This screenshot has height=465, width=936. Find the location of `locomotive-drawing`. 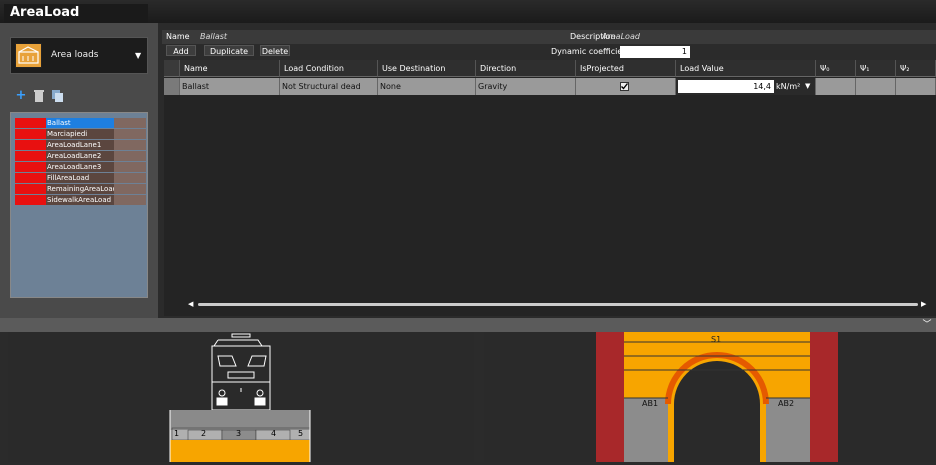

locomotive-drawing is located at coordinates (240, 397).